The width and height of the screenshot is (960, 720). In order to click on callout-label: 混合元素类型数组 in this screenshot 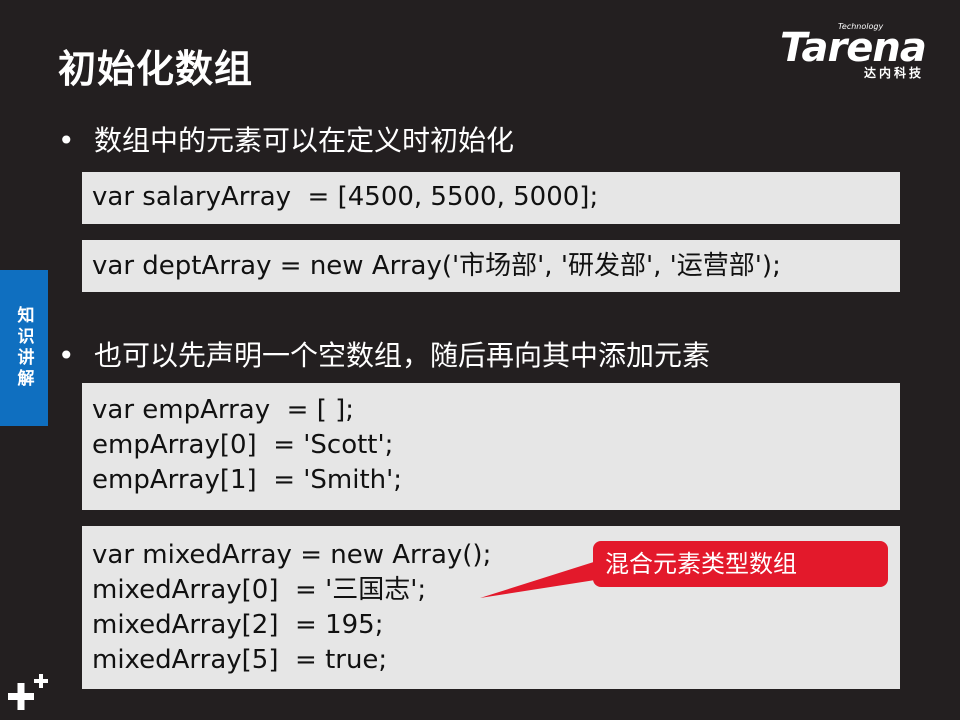, I will do `click(740, 564)`.